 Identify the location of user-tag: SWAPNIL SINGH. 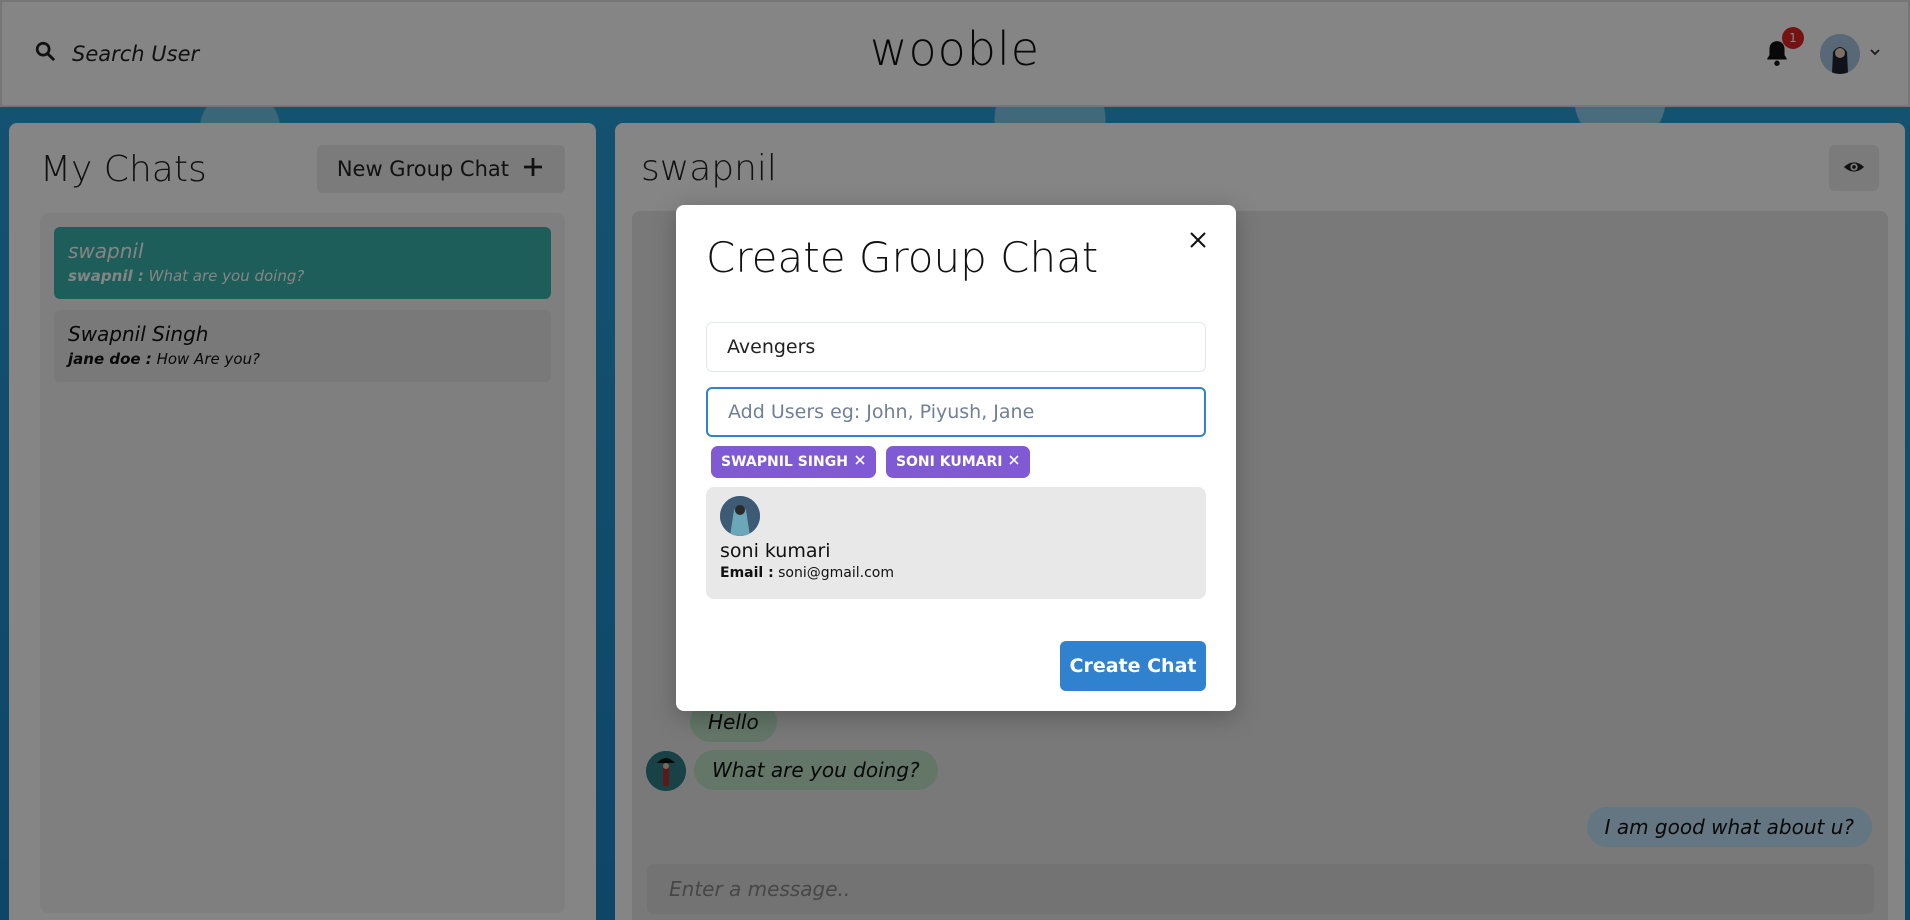
(793, 462).